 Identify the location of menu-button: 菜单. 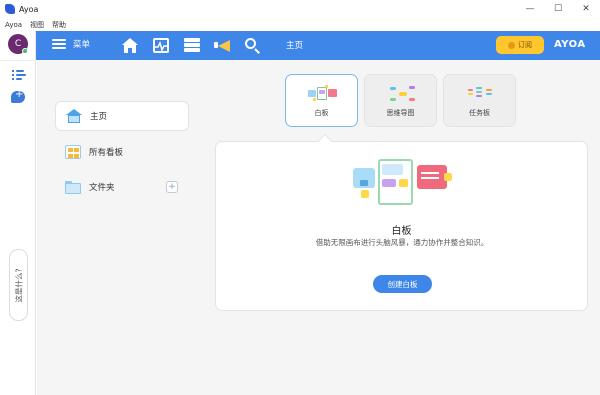
(71, 44).